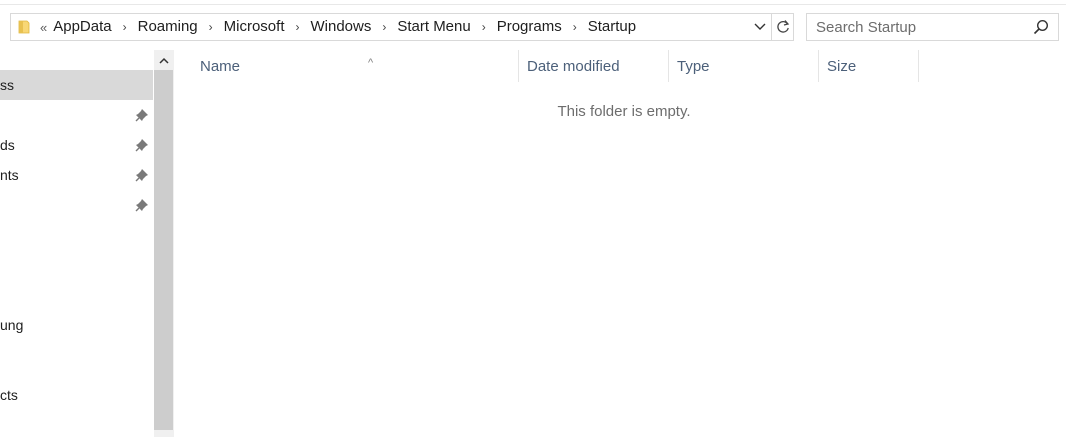  I want to click on scroll-up-button, so click(164, 60).